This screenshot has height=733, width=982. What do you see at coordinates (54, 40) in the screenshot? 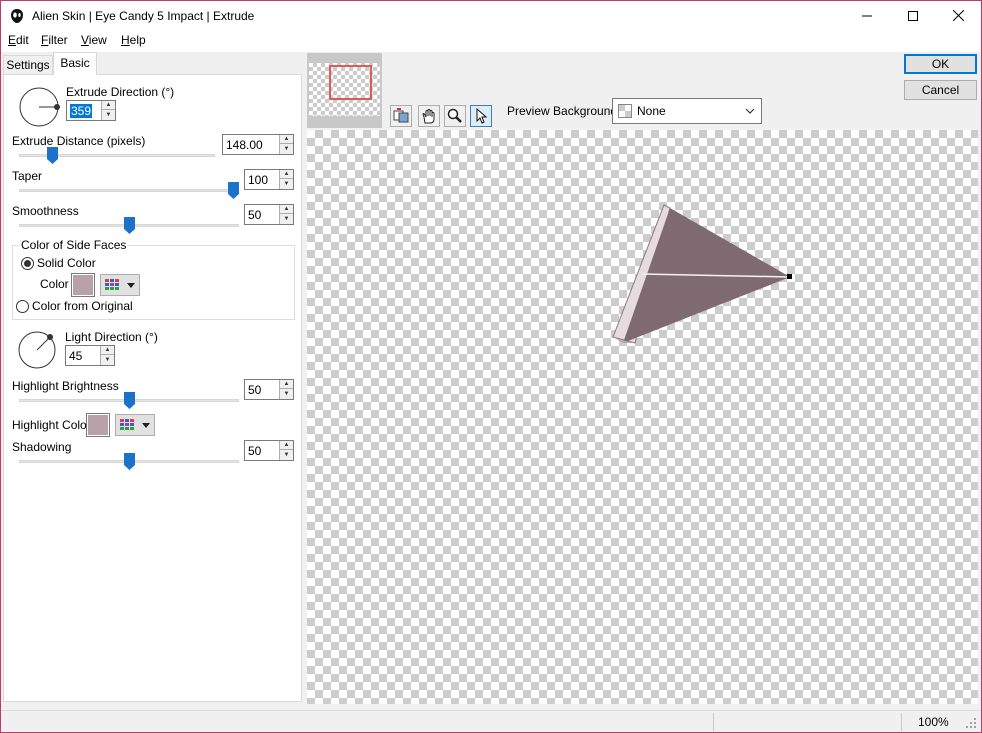
I see `menu-filter: Filter` at bounding box center [54, 40].